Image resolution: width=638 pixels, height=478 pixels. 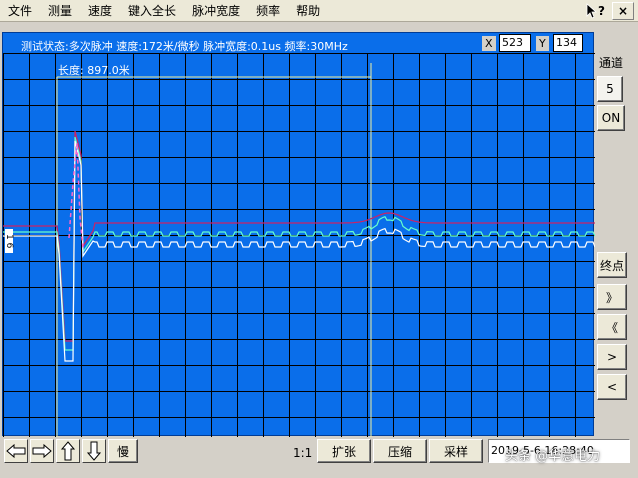 I want to click on right-arrow-icon, so click(x=42, y=451).